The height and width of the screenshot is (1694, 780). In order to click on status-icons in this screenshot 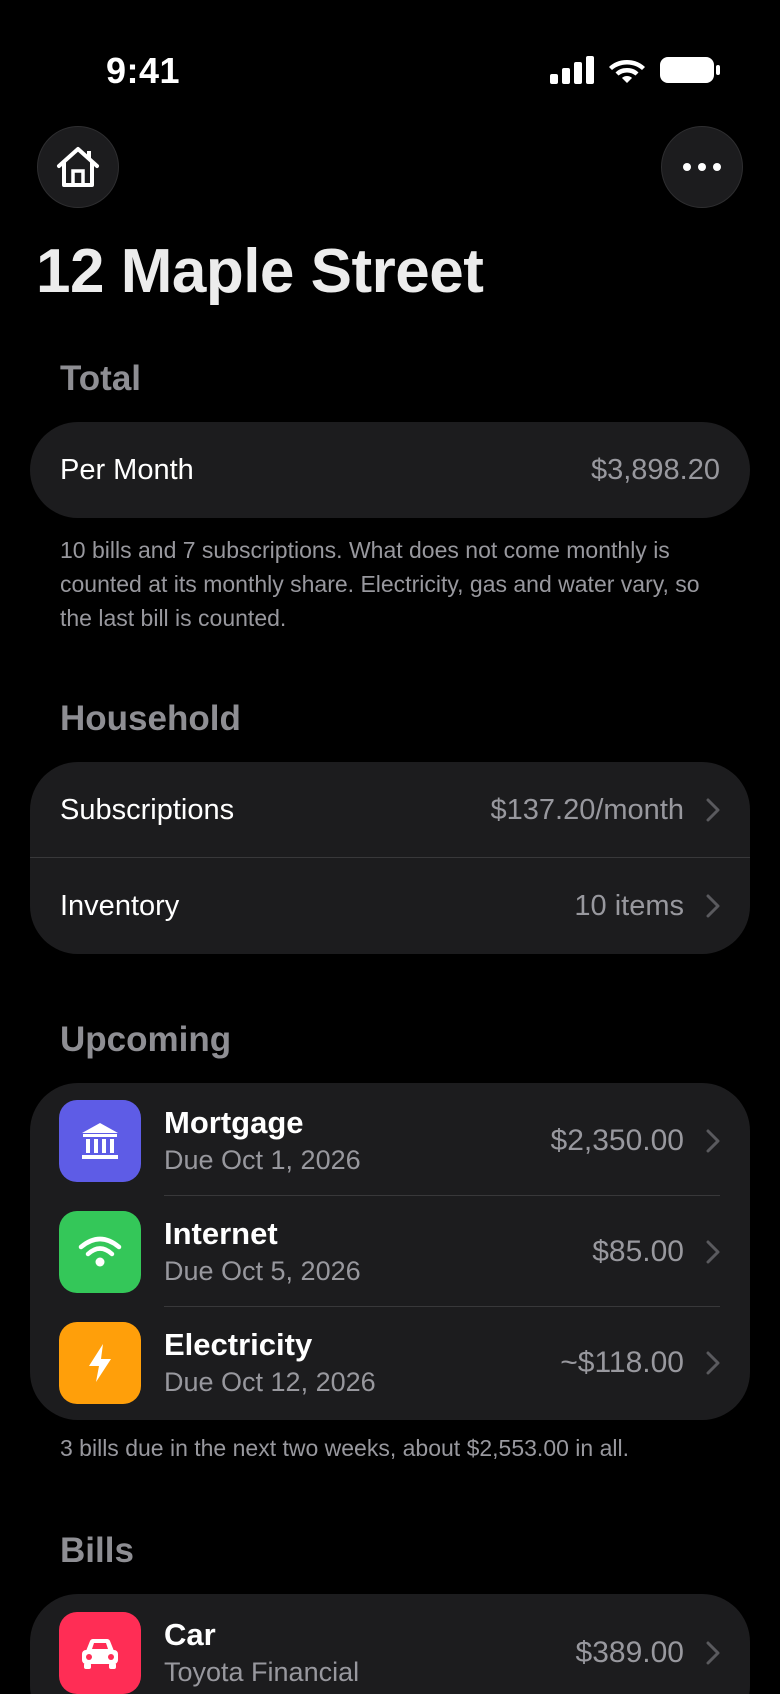, I will do `click(635, 70)`.